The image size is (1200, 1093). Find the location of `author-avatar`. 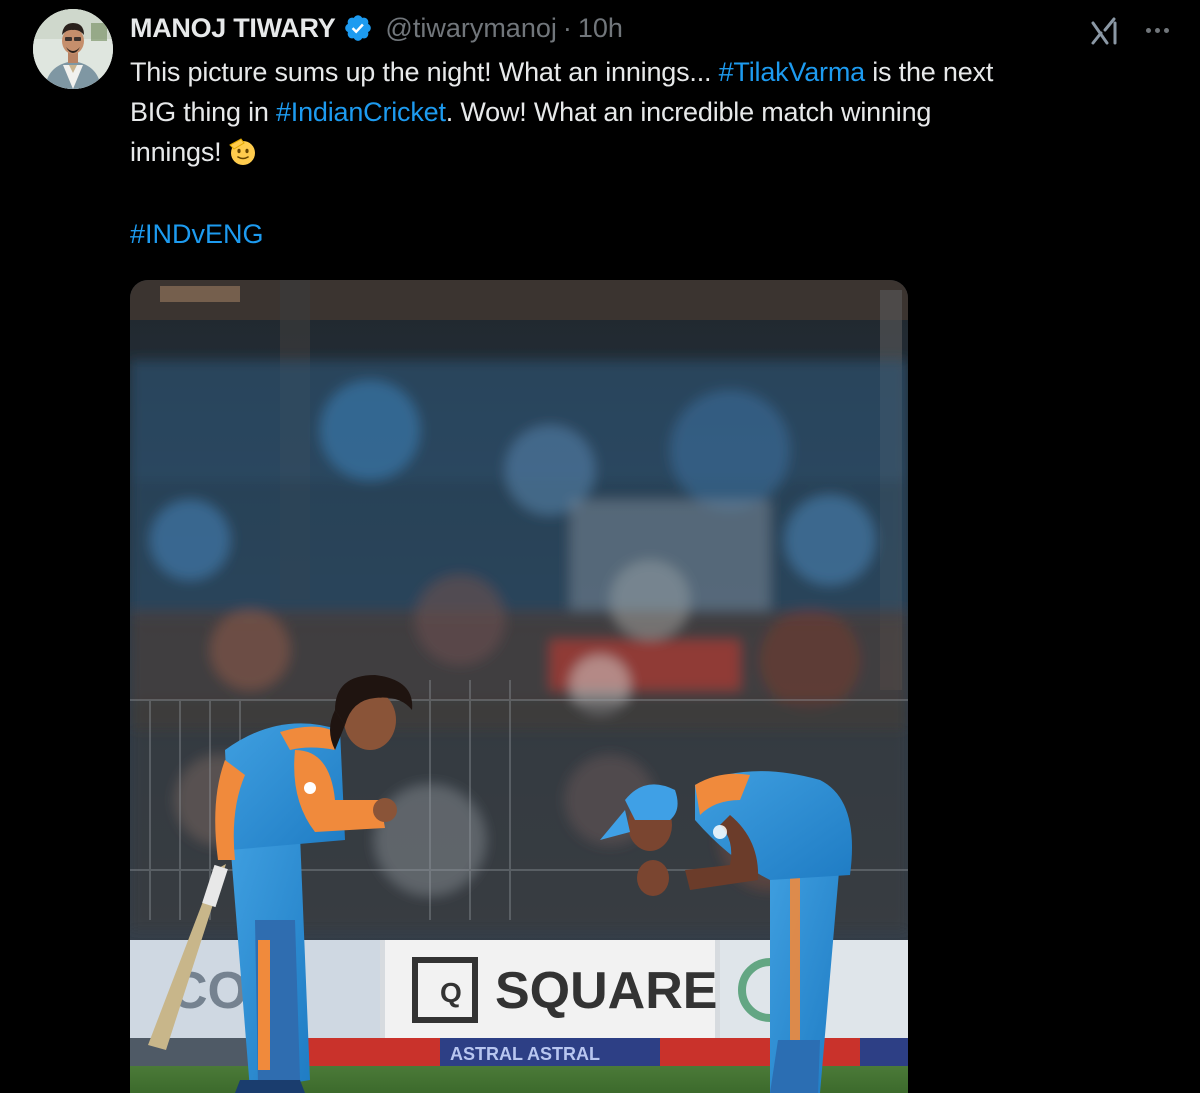

author-avatar is located at coordinates (73, 49).